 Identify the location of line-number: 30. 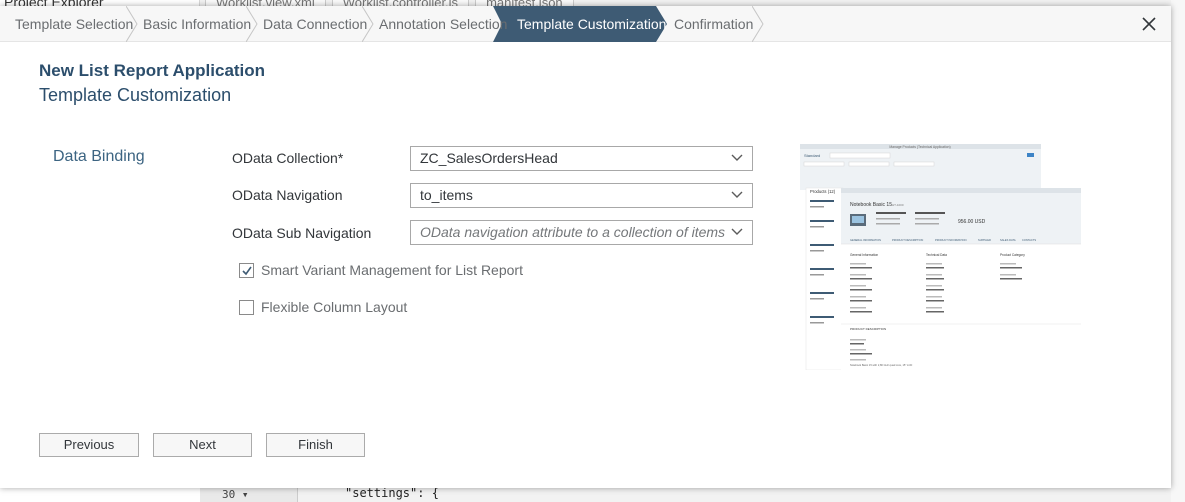
(229, 494).